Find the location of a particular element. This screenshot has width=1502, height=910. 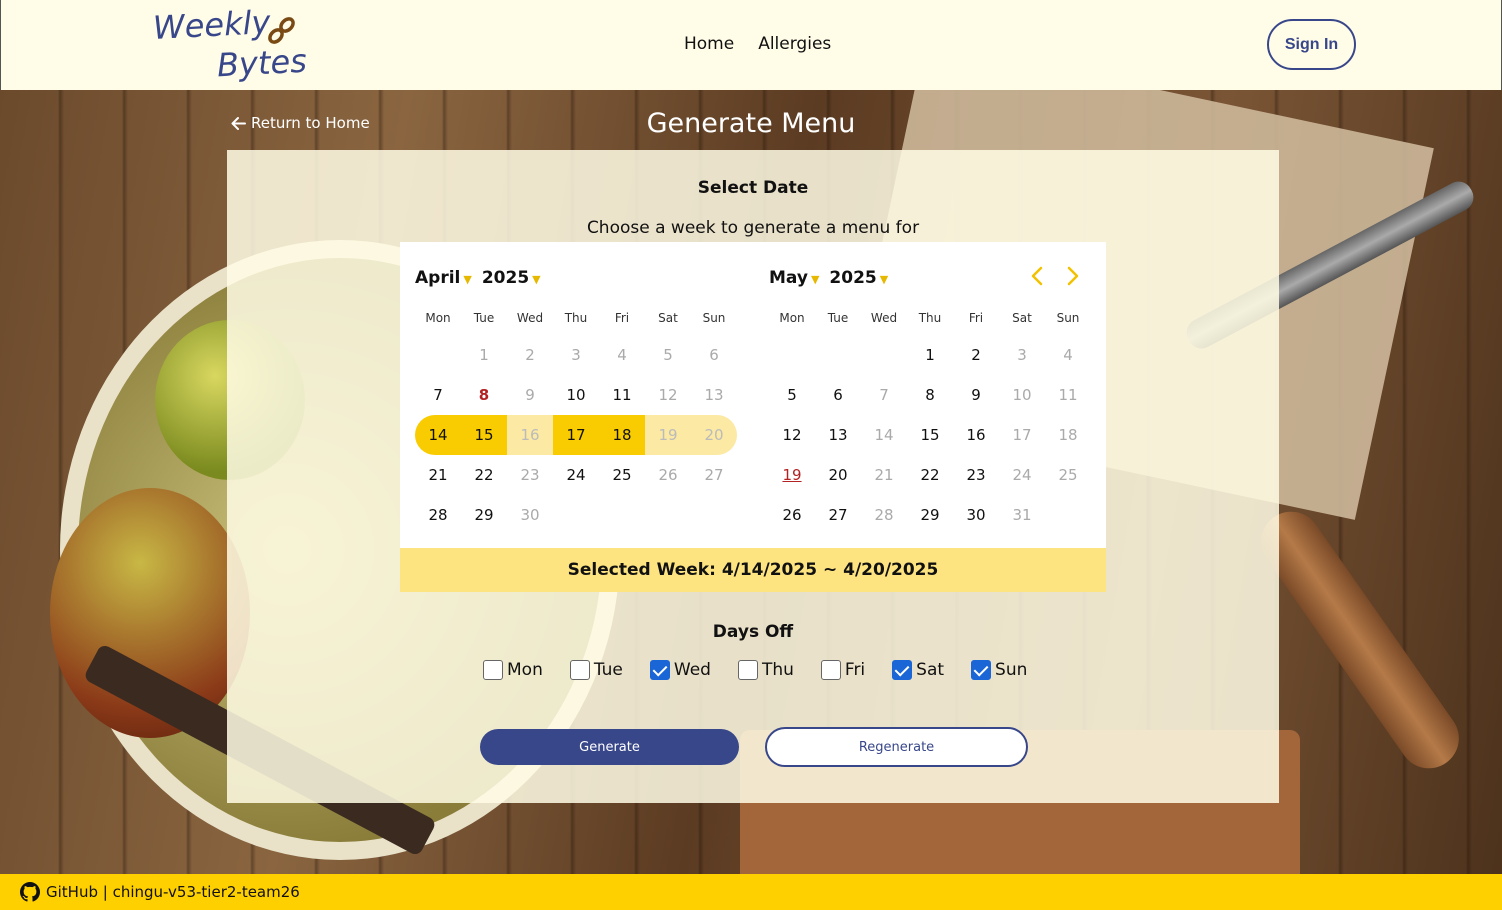

day-off-checkbox-thu: Thu is located at coordinates (765, 670).